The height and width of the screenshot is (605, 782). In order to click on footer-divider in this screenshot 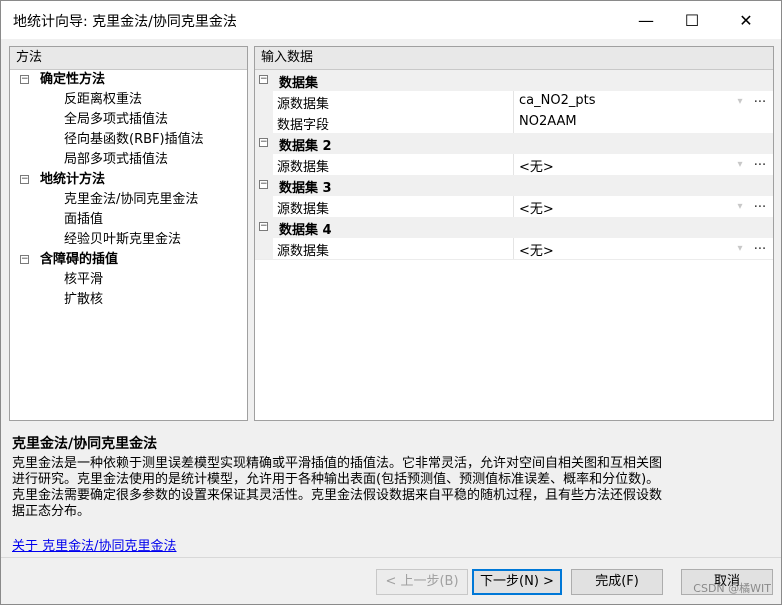, I will do `click(391, 557)`.